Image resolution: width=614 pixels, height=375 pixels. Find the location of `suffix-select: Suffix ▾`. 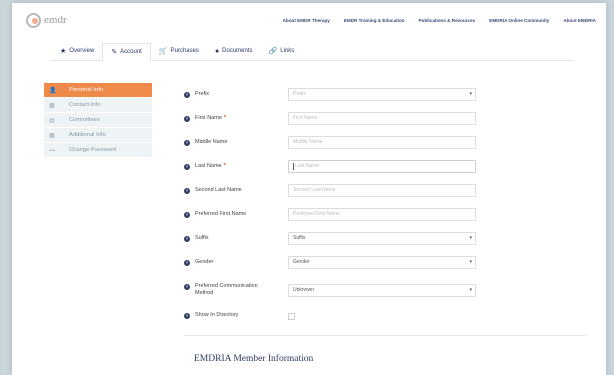

suffix-select: Suffix ▾ is located at coordinates (382, 238).